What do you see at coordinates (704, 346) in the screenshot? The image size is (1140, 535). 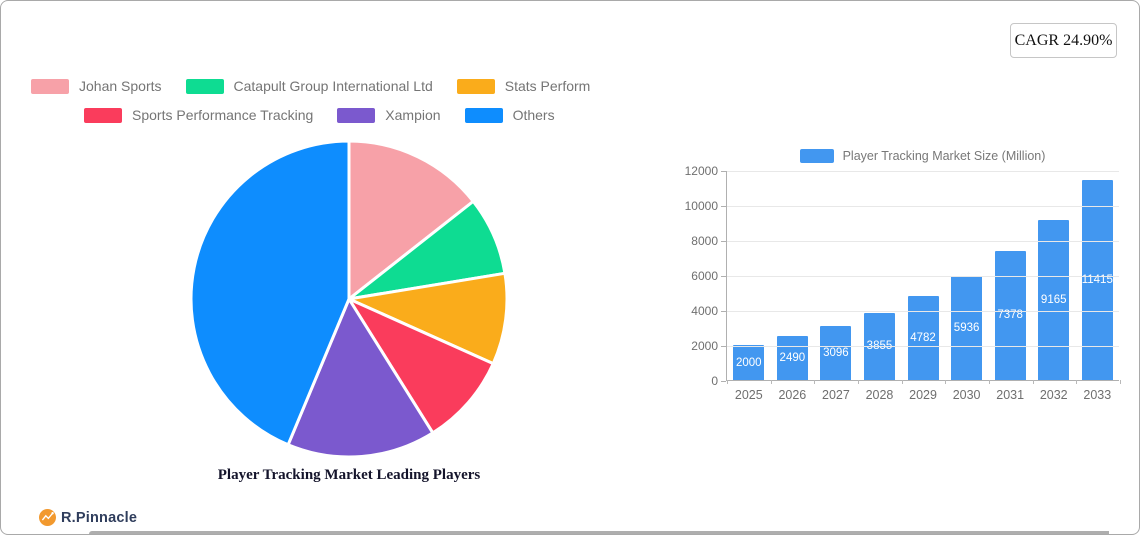 I see `y-axis-label: 2000` at bounding box center [704, 346].